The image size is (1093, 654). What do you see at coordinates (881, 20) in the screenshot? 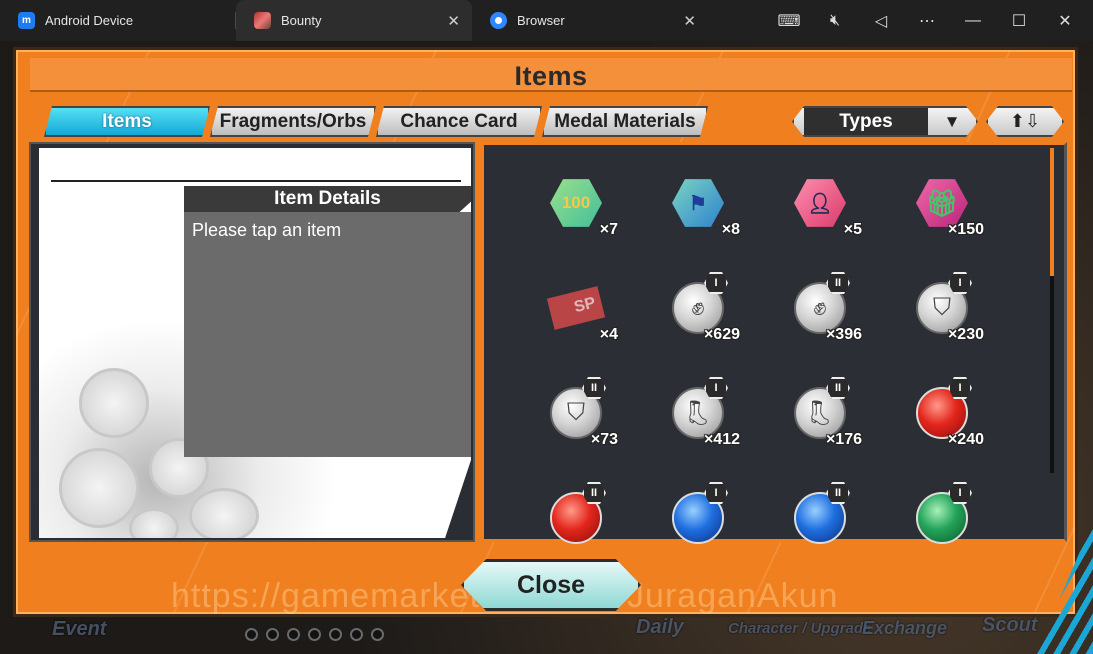
I see `back-icon: ◁` at bounding box center [881, 20].